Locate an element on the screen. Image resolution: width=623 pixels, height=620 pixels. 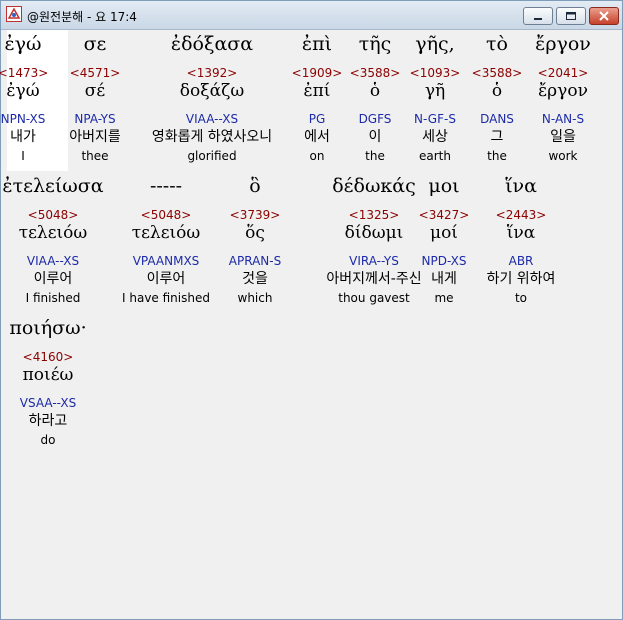
maximize-button is located at coordinates (571, 16).